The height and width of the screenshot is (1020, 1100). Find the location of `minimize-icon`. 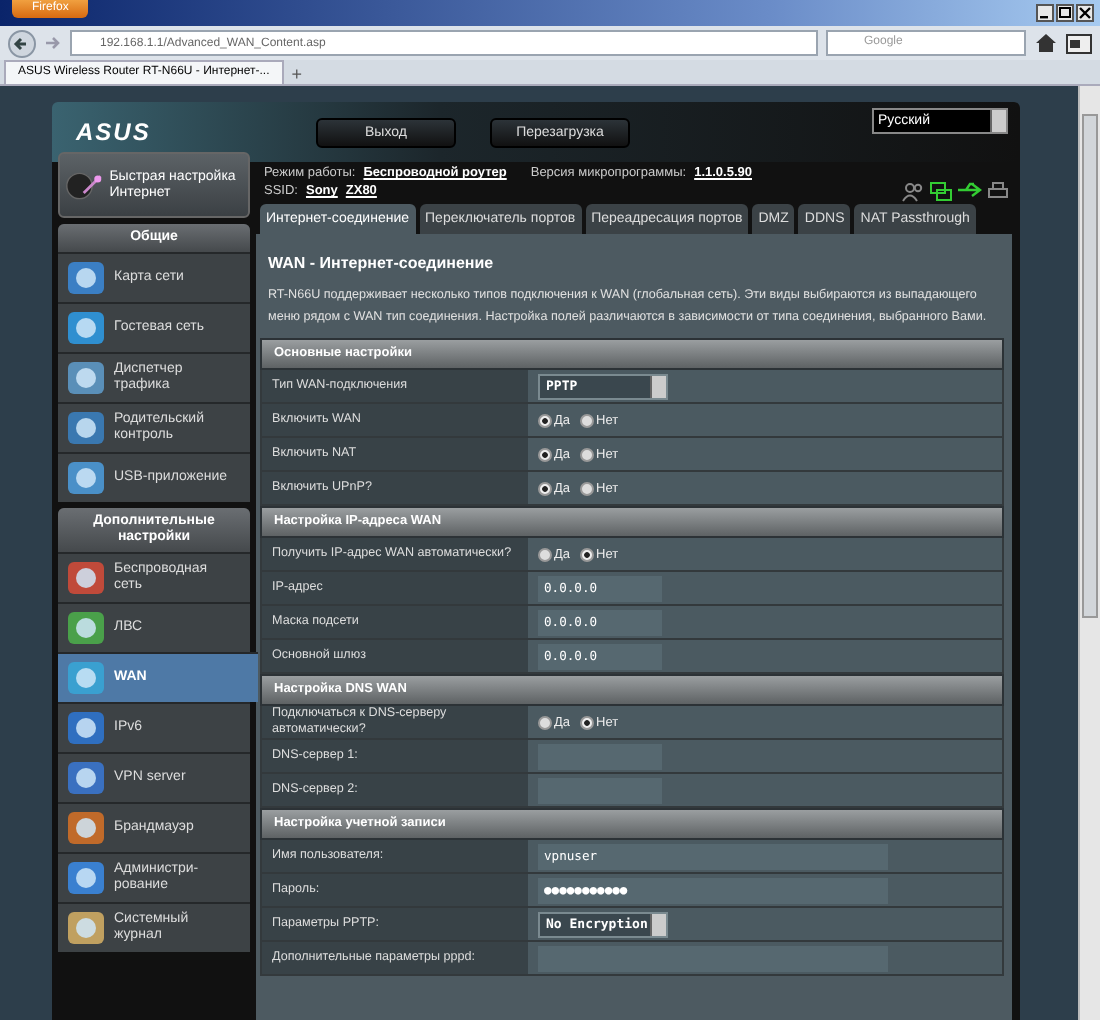

minimize-icon is located at coordinates (1045, 13).